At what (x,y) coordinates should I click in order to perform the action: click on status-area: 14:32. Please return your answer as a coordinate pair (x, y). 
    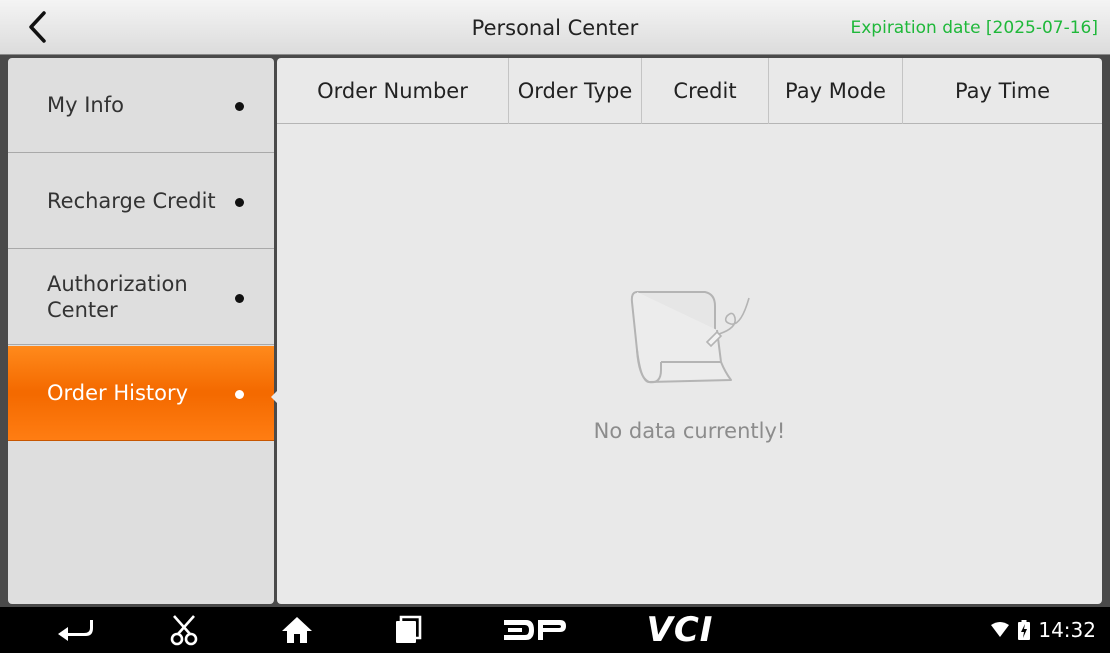
    Looking at the image, I should click on (1043, 630).